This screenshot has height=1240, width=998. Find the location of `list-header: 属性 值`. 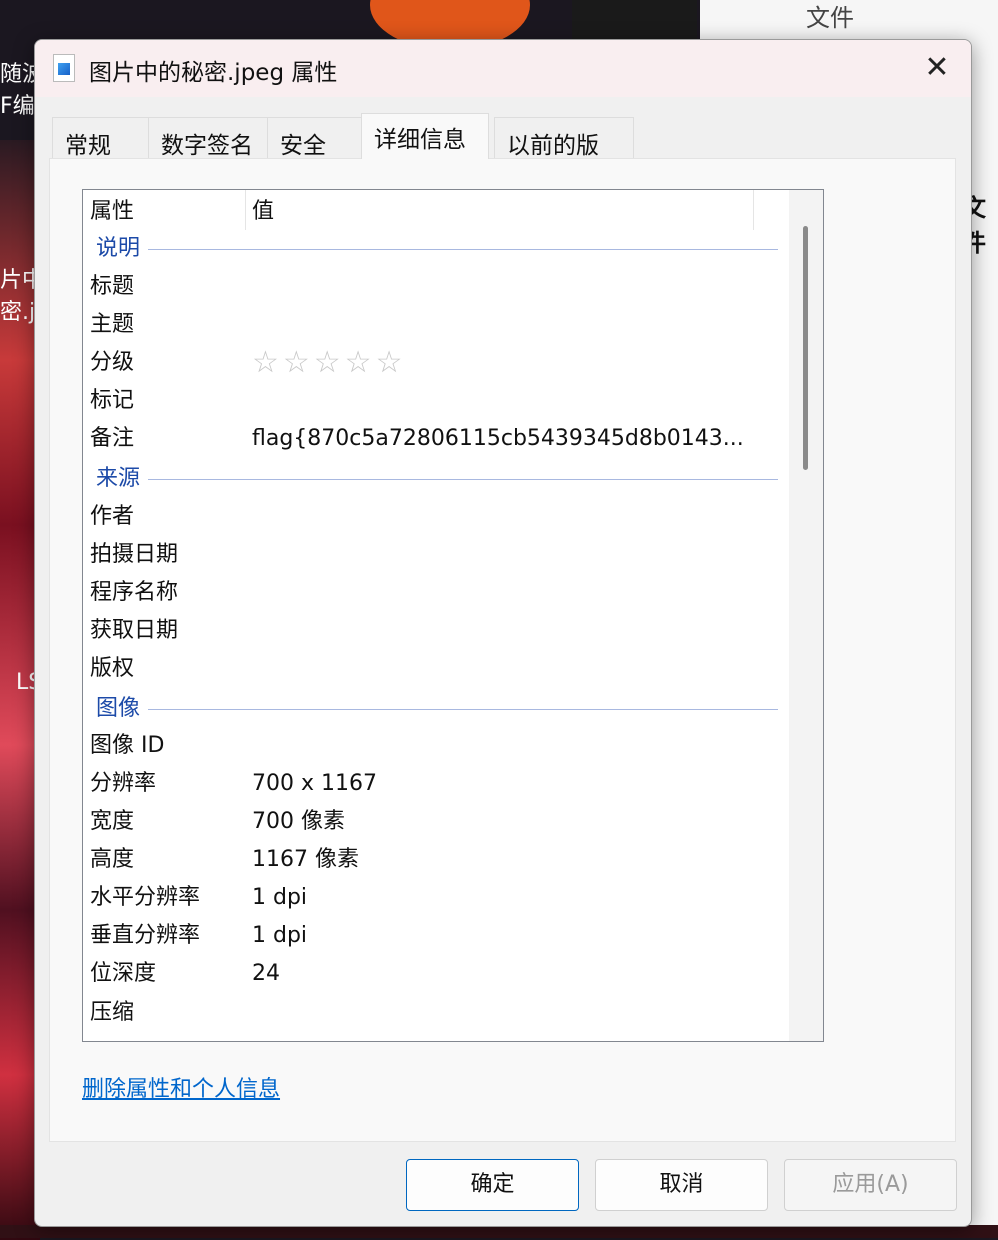

list-header: 属性 值 is located at coordinates (182, 212).